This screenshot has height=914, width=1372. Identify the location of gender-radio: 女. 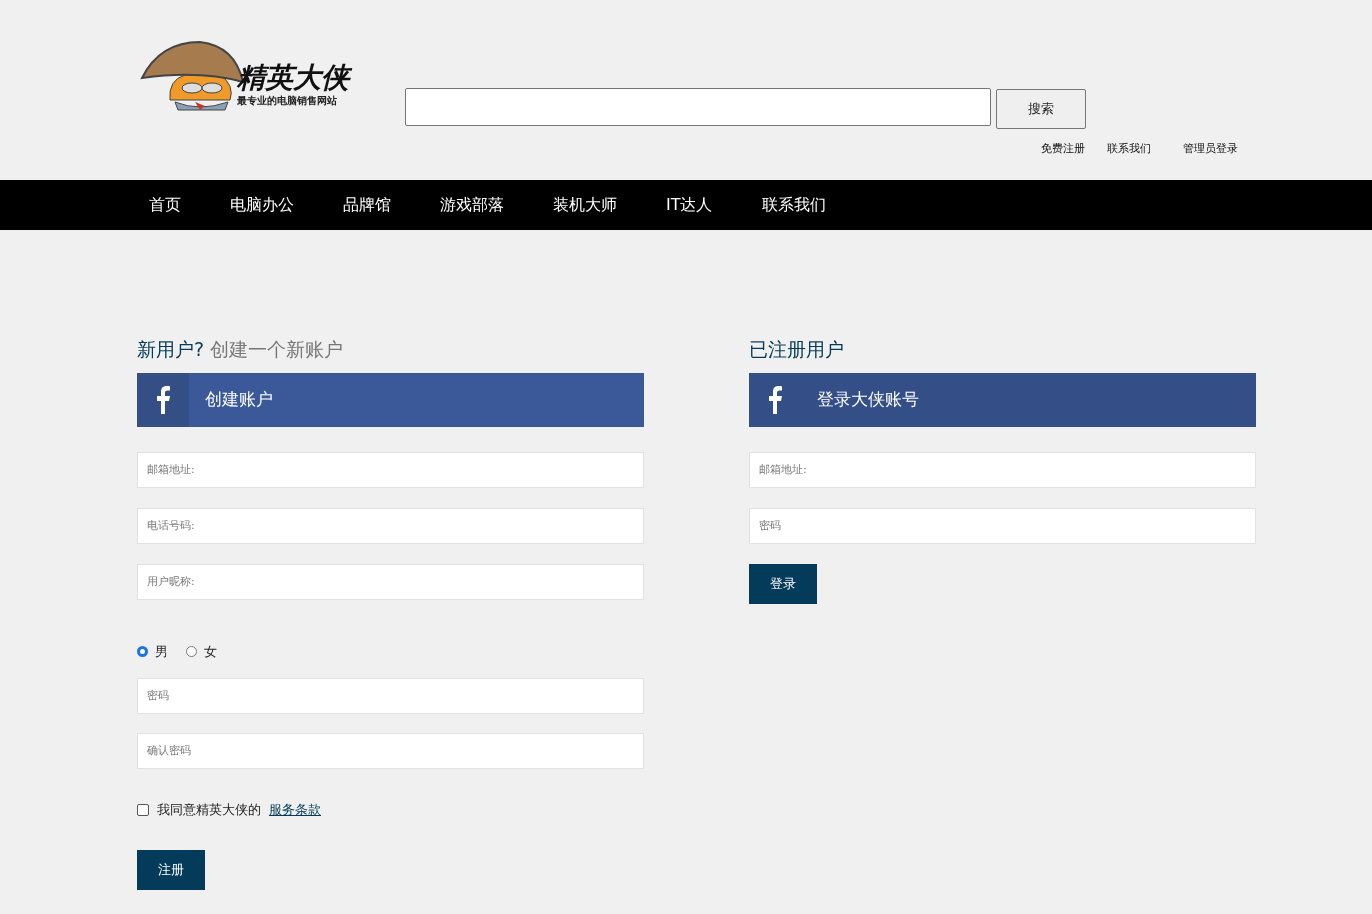
(201, 651).